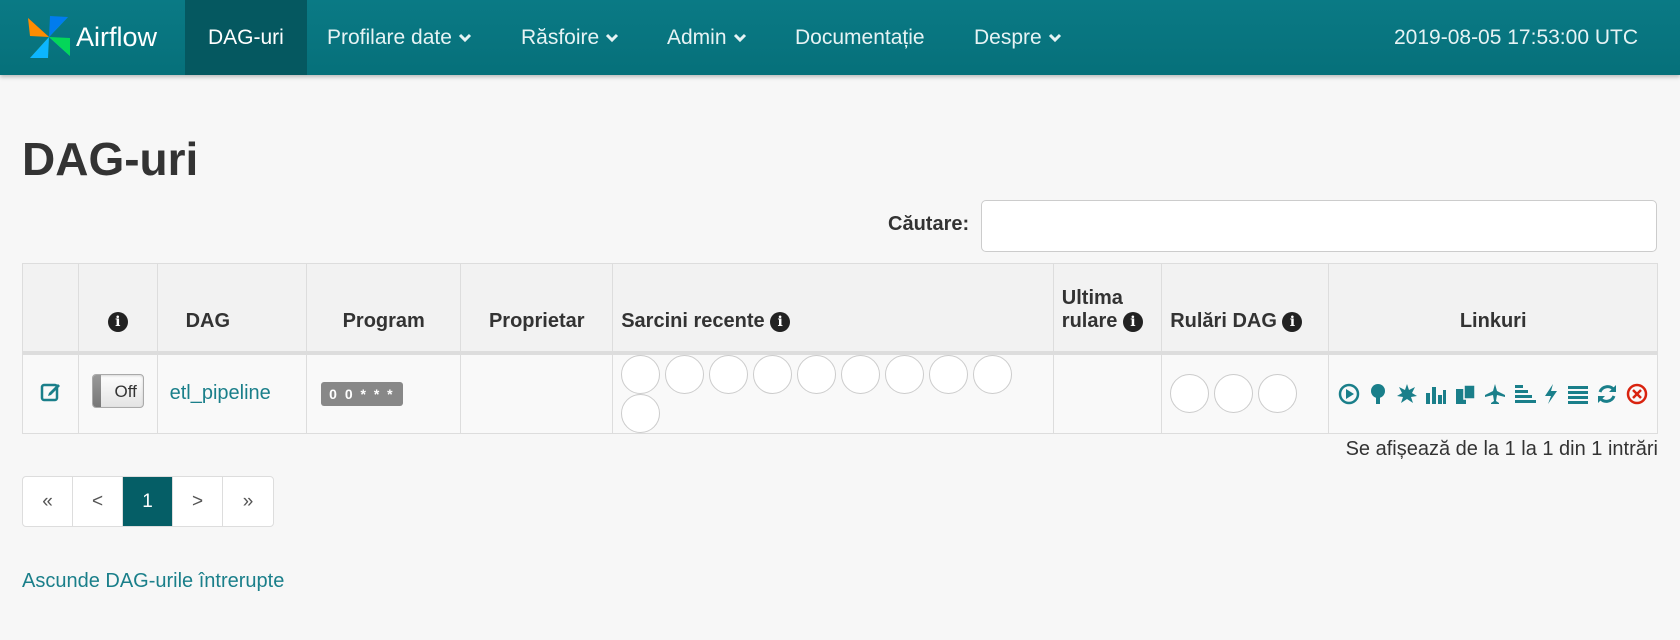 The height and width of the screenshot is (640, 1680). I want to click on pagination-first: «, so click(48, 501).